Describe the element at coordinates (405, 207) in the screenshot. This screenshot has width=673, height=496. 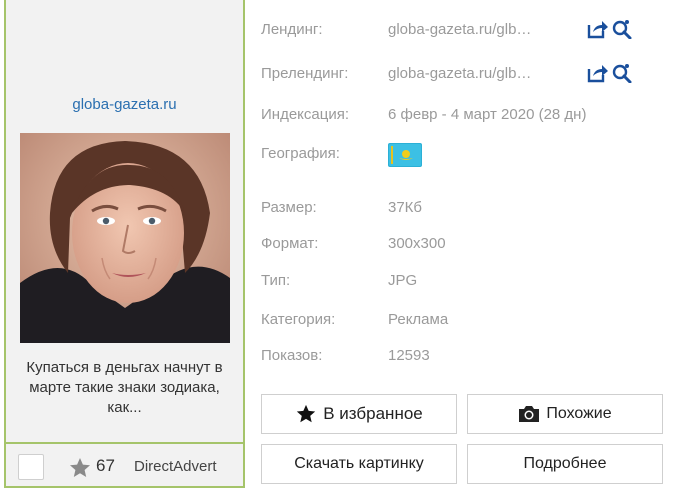
I see `detail-value: 37Кб` at that location.